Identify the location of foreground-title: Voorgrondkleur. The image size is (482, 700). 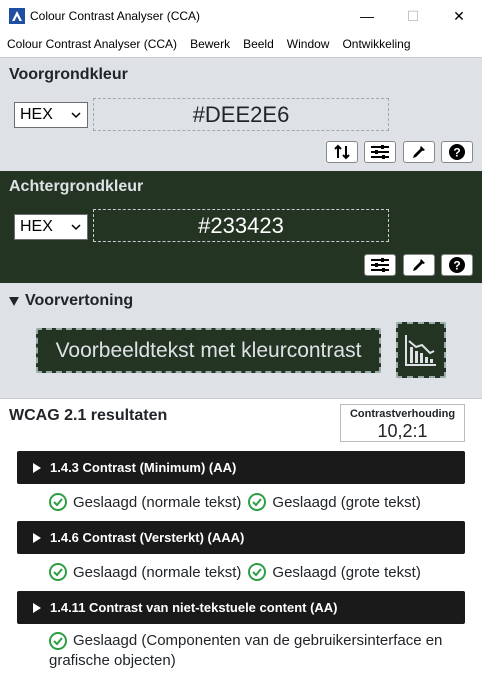
(68, 74).